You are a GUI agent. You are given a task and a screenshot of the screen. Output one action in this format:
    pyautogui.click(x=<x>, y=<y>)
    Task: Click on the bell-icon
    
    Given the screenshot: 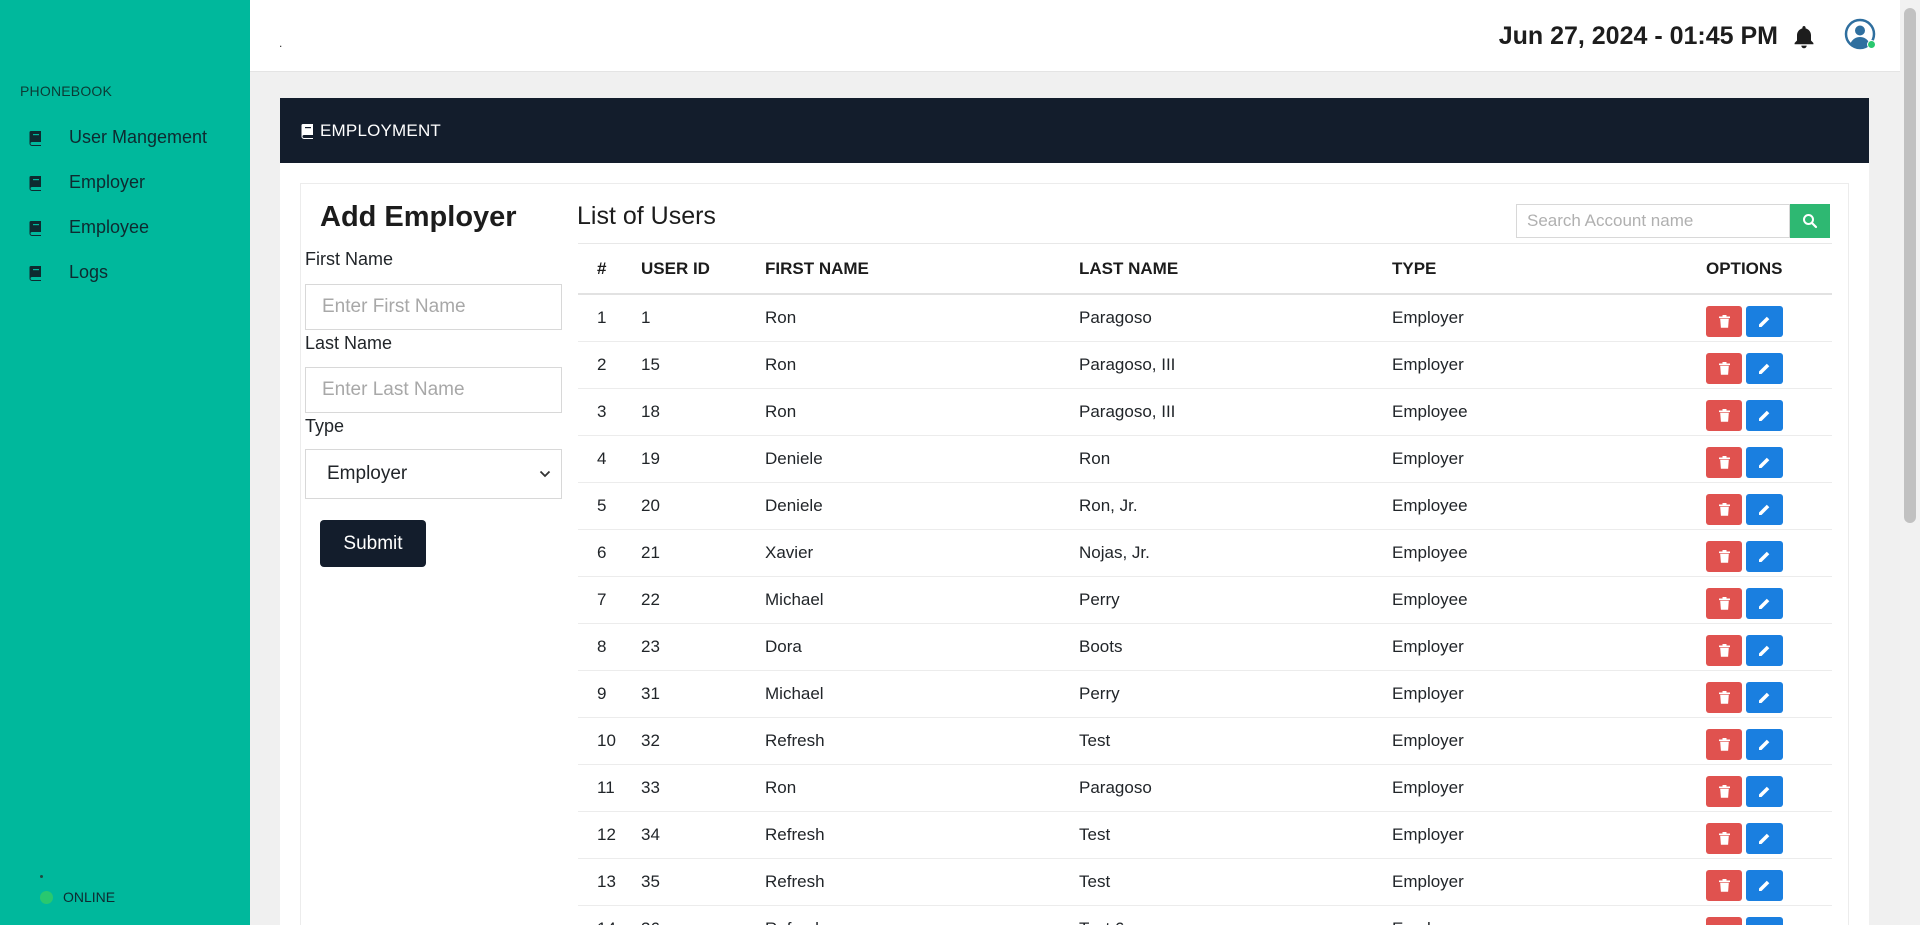 What is the action you would take?
    pyautogui.click(x=1804, y=37)
    